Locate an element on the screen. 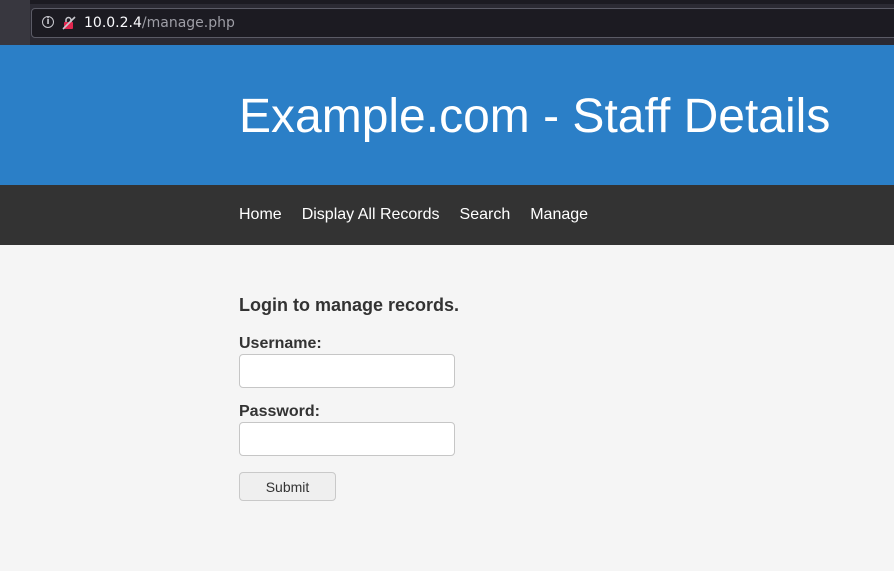 Image resolution: width=894 pixels, height=571 pixels. browser-toolbar: i 10.0.2.4/manage.php is located at coordinates (447, 22).